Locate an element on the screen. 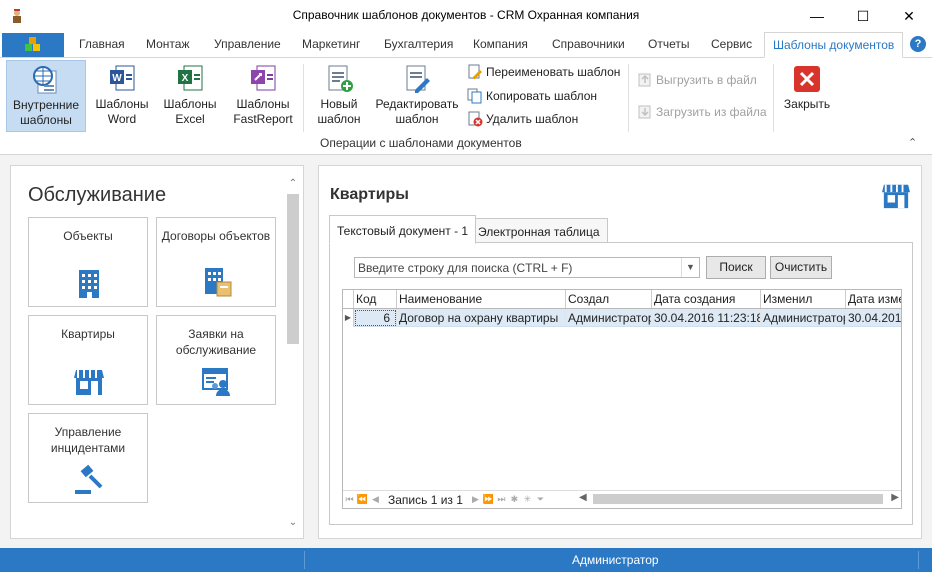 The width and height of the screenshot is (932, 572). rename-template-button: Переименовать шаблон is located at coordinates (543, 72).